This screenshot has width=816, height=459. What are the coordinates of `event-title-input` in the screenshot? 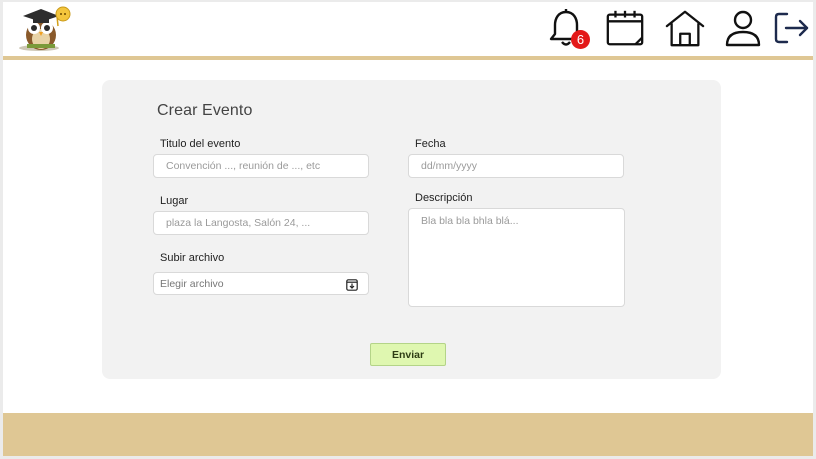 It's located at (261, 166).